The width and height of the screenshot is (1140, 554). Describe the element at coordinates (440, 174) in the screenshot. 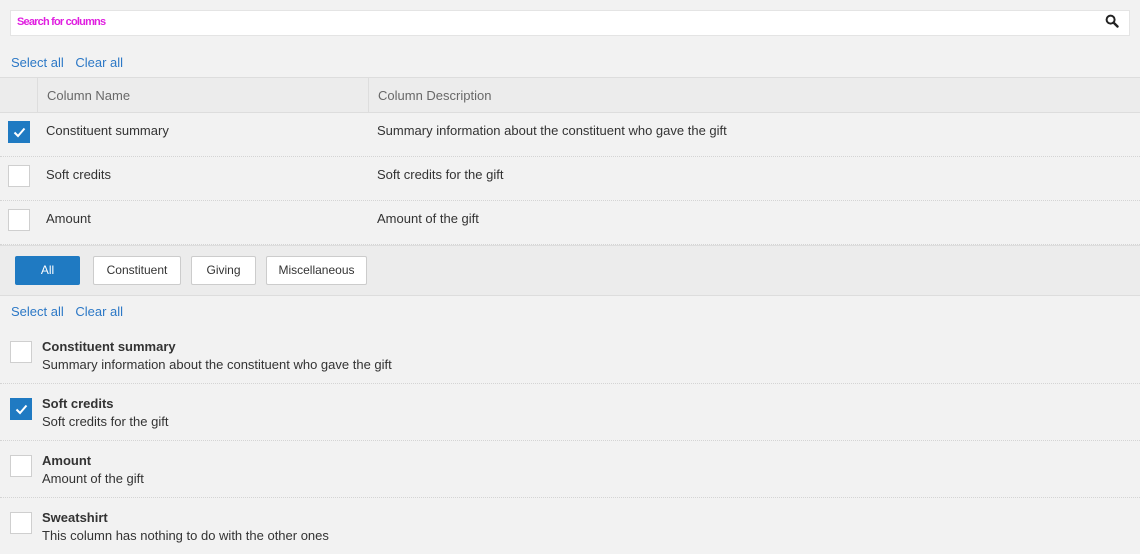

I see `column-description-cell: Soft credits for the gift` at that location.